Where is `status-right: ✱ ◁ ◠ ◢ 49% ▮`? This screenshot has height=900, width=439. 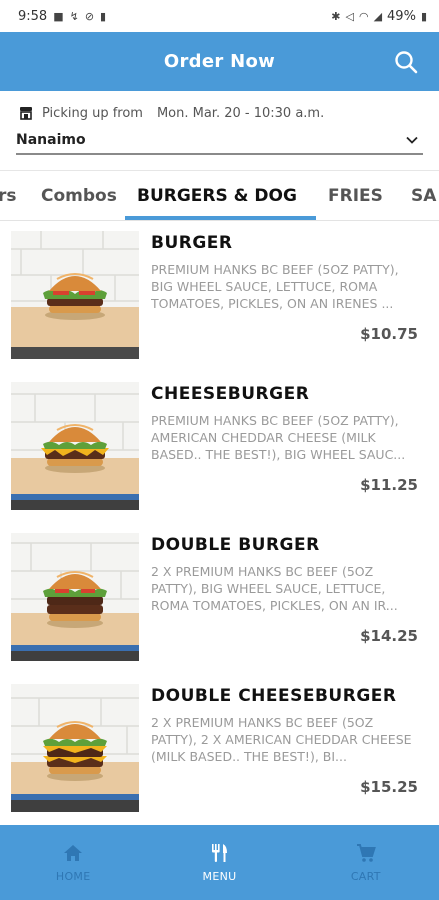 status-right: ✱ ◁ ◠ ◢ 49% ▮ is located at coordinates (379, 16).